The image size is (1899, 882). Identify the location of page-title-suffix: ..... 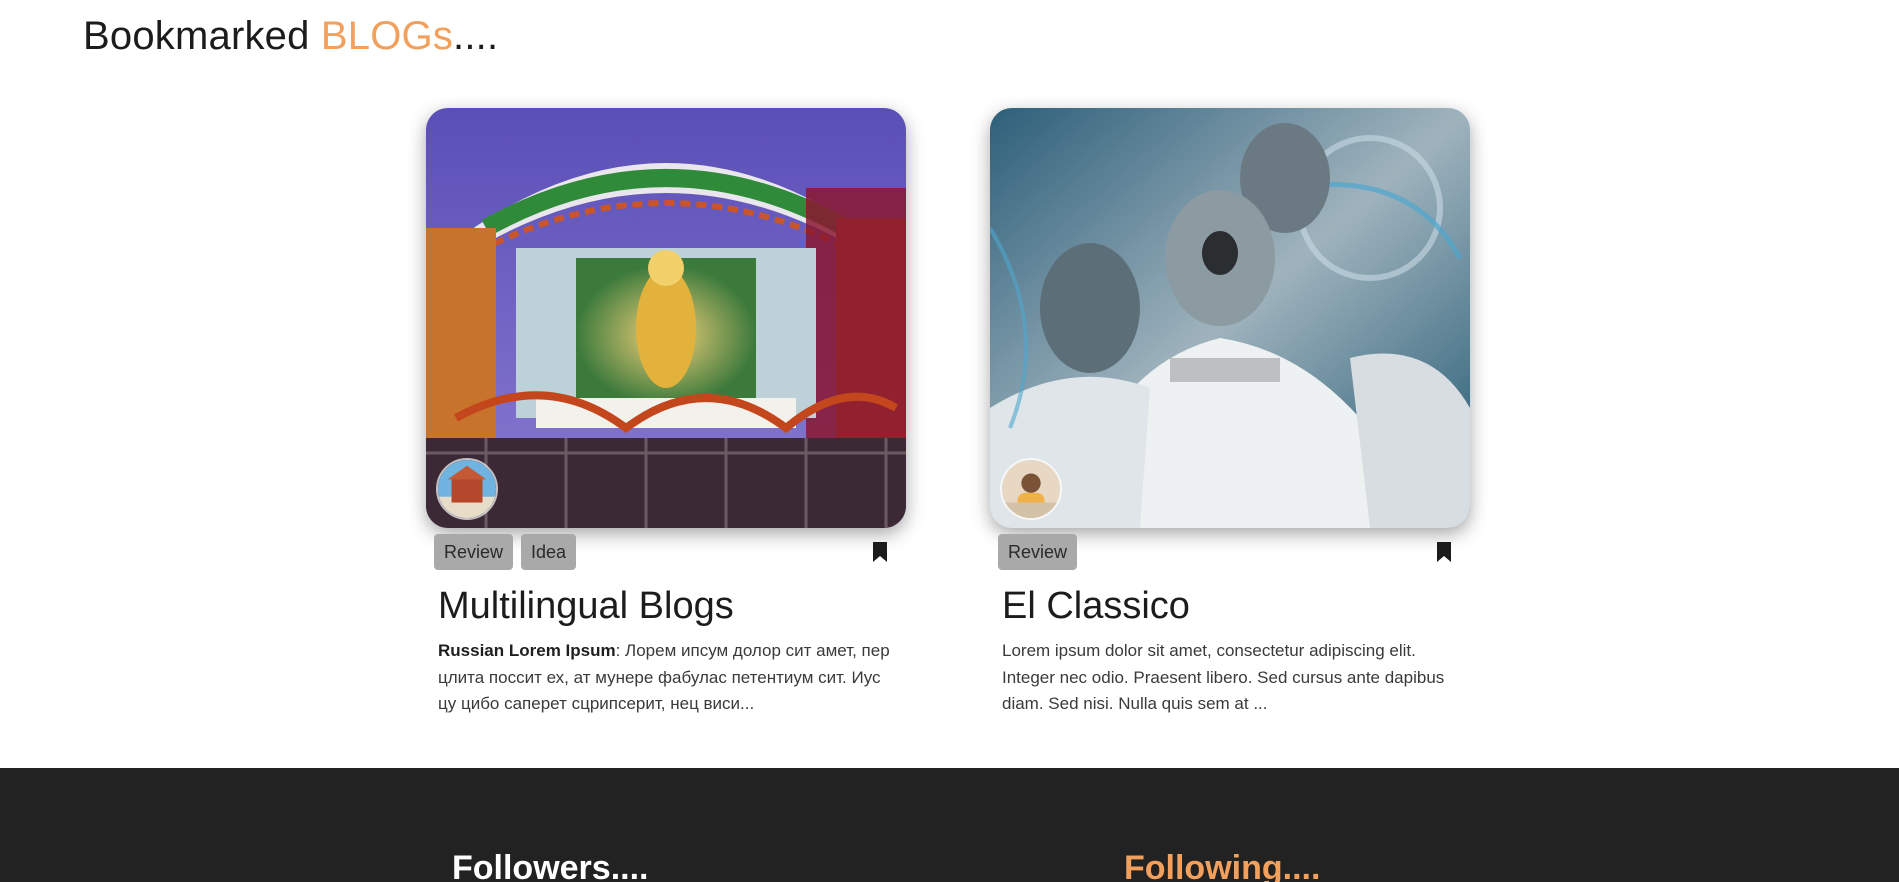
(476, 36).